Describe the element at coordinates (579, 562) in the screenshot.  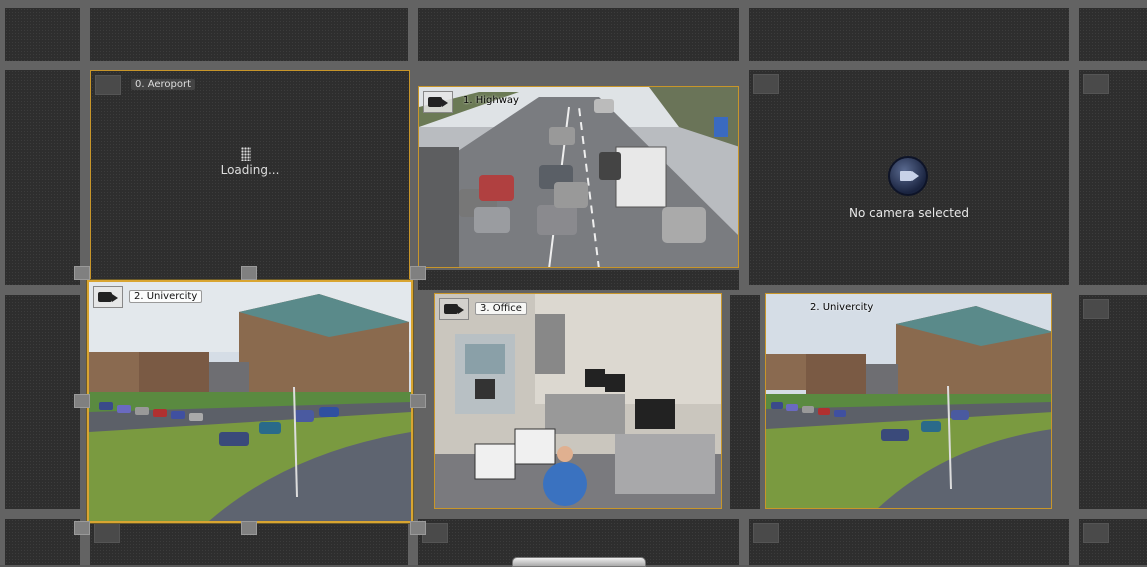
I see `bottom-panel-tab` at that location.